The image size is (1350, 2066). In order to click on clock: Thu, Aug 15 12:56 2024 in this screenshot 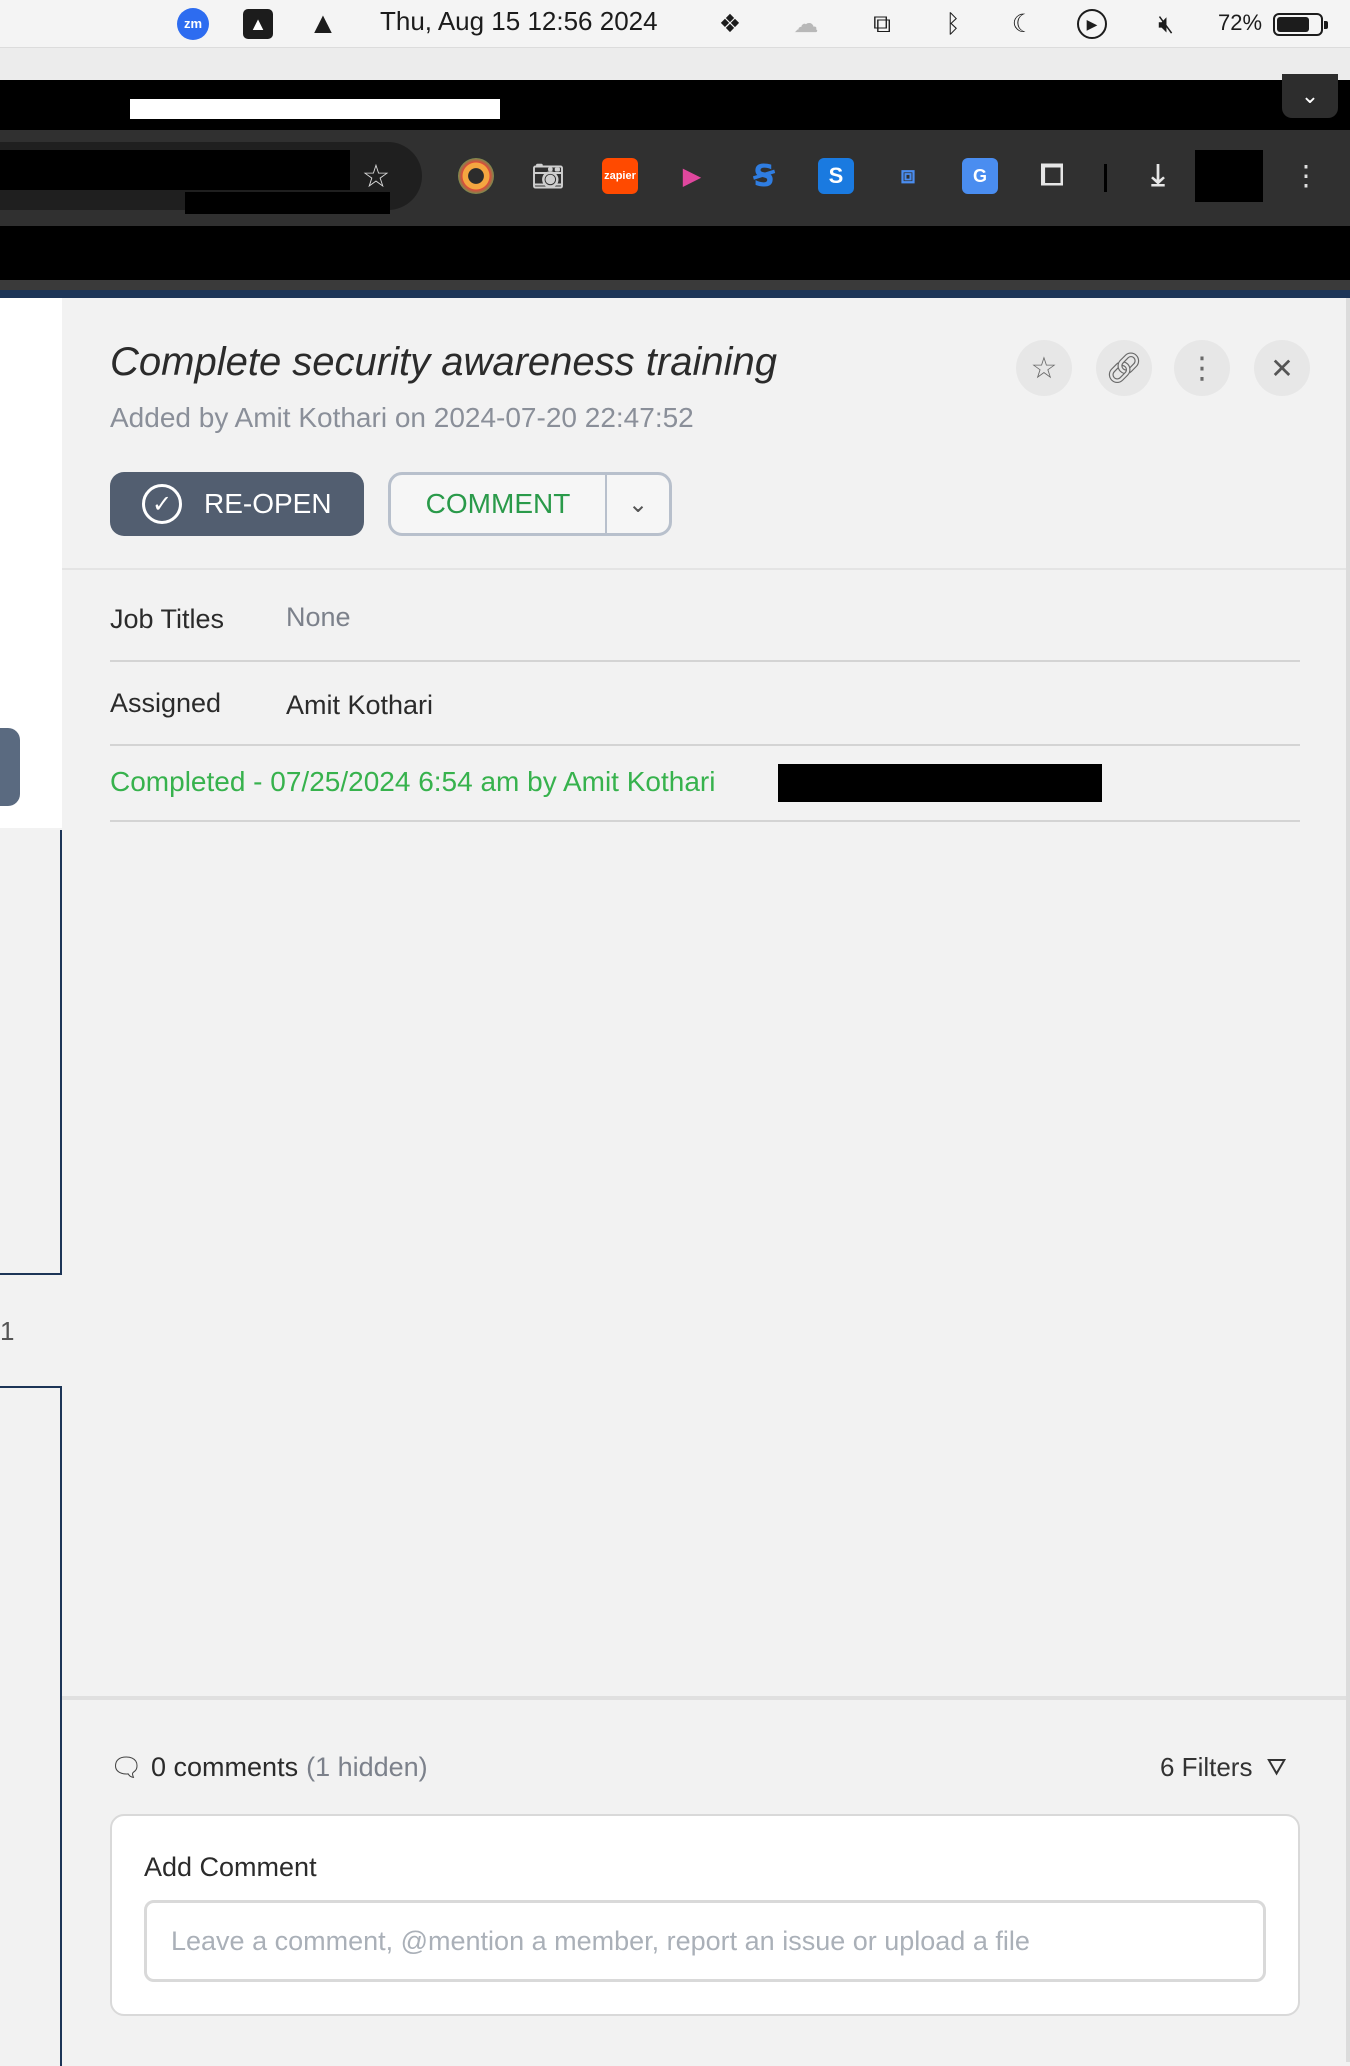, I will do `click(519, 21)`.